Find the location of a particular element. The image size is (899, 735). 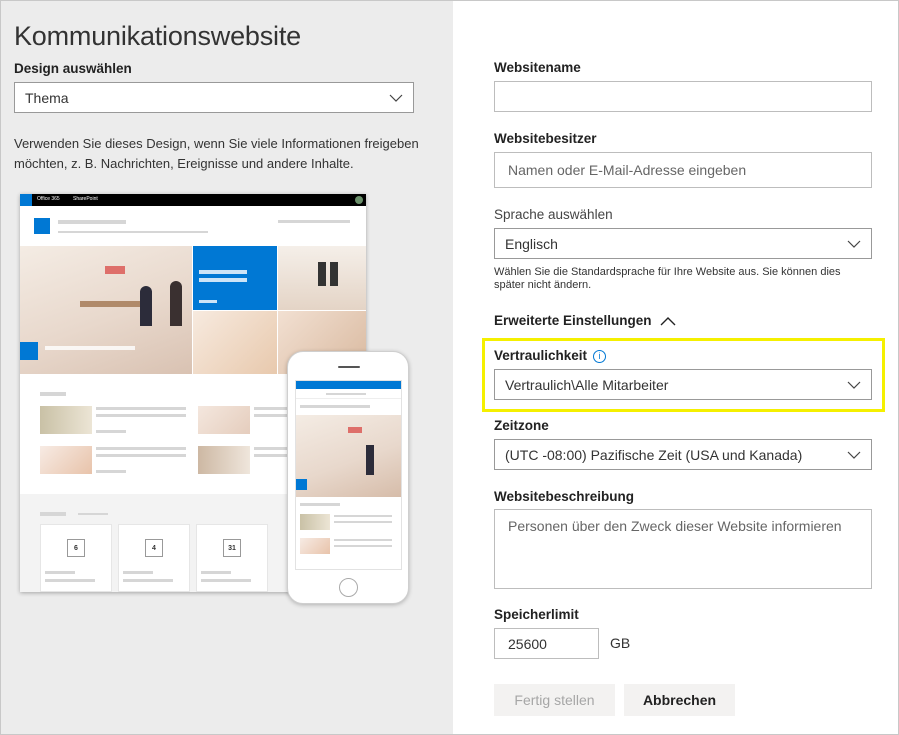

hero-tile-featured is located at coordinates (235, 278).